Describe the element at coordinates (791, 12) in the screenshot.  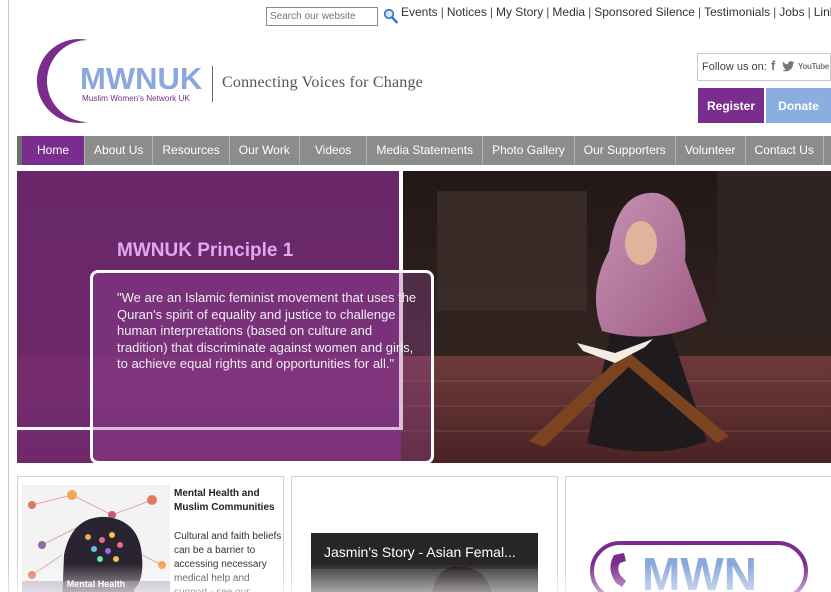
I see `top-link-jobs: Jobs` at that location.